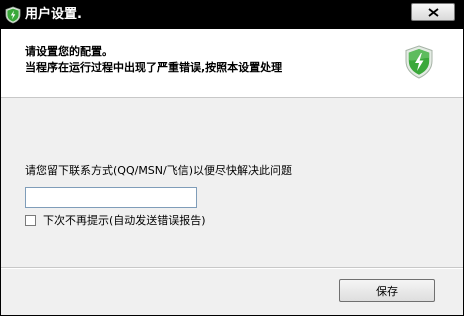 Image resolution: width=464 pixels, height=316 pixels. Describe the element at coordinates (419, 62) in the screenshot. I see `shield-lightning-icon` at that location.